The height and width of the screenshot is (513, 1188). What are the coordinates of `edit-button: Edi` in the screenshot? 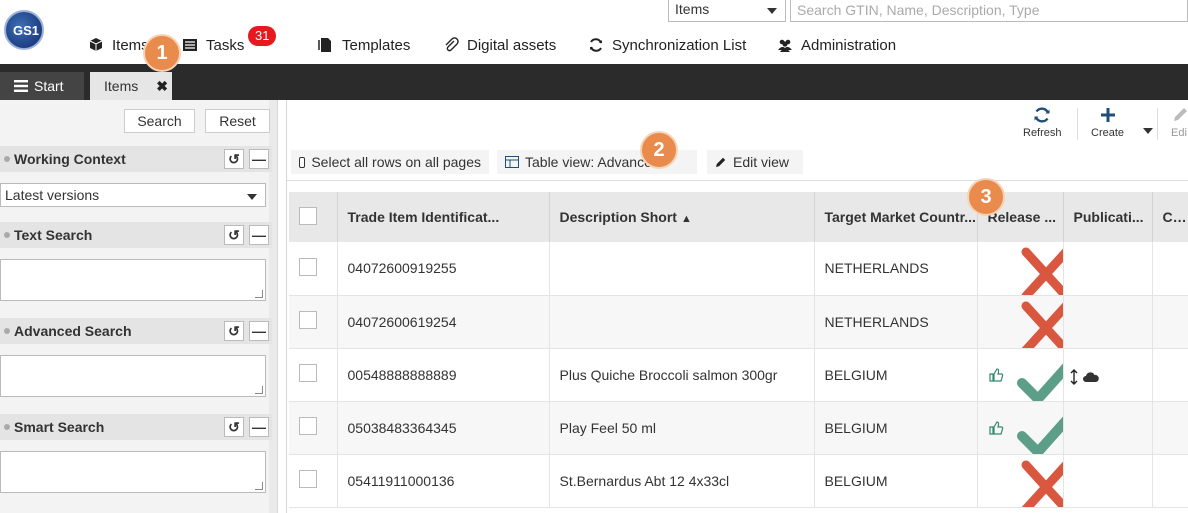 It's located at (1179, 122).